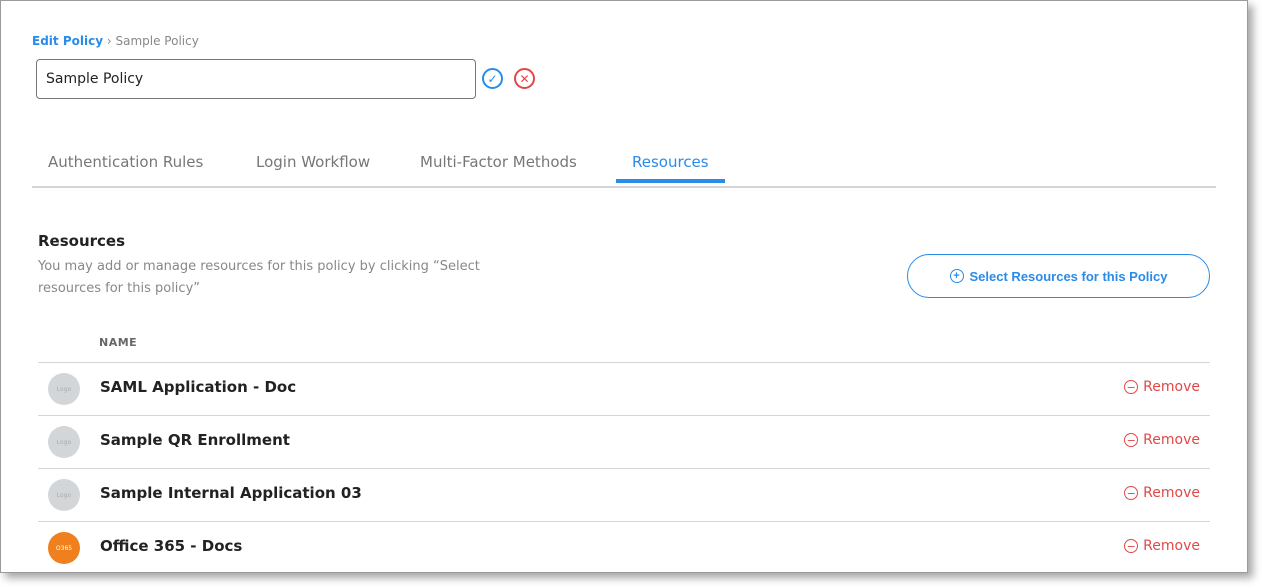 The width and height of the screenshot is (1262, 588). Describe the element at coordinates (195, 440) in the screenshot. I see `resource-name: Sample QR Enrollment` at that location.